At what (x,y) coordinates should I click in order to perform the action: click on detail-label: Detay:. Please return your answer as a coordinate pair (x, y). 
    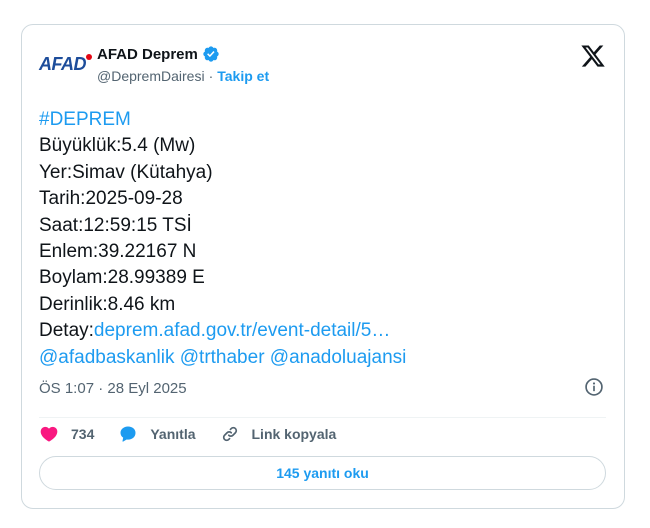
    Looking at the image, I should click on (66, 331).